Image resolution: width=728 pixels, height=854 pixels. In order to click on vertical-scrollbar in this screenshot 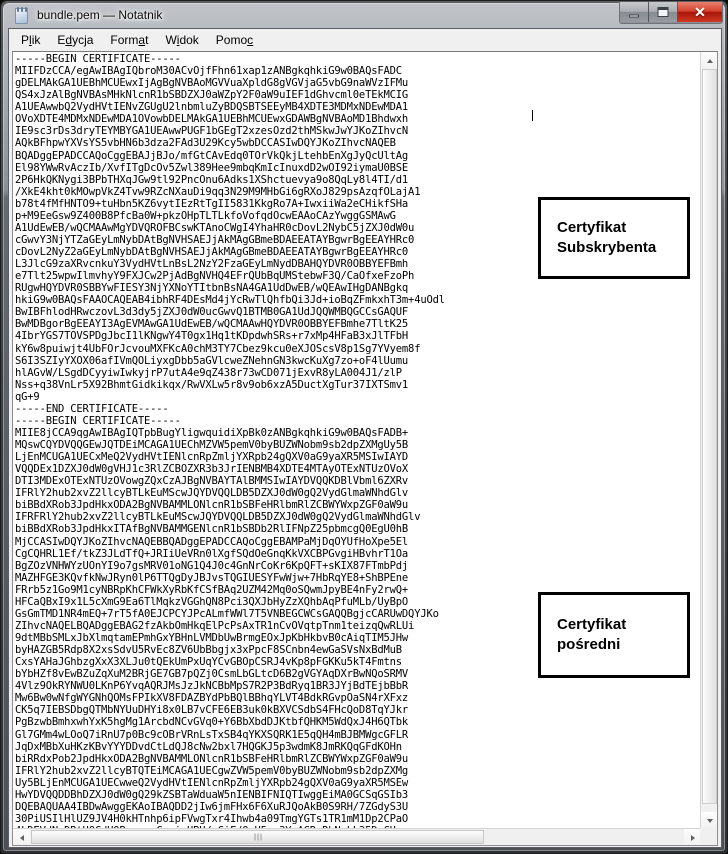, I will do `click(708, 440)`.